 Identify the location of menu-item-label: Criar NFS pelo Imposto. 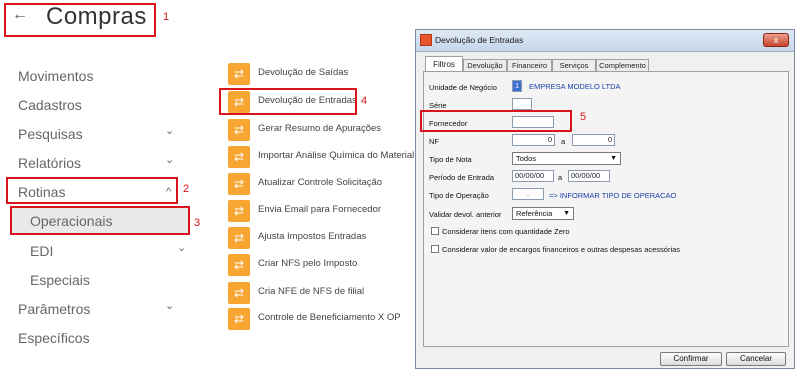
(308, 263).